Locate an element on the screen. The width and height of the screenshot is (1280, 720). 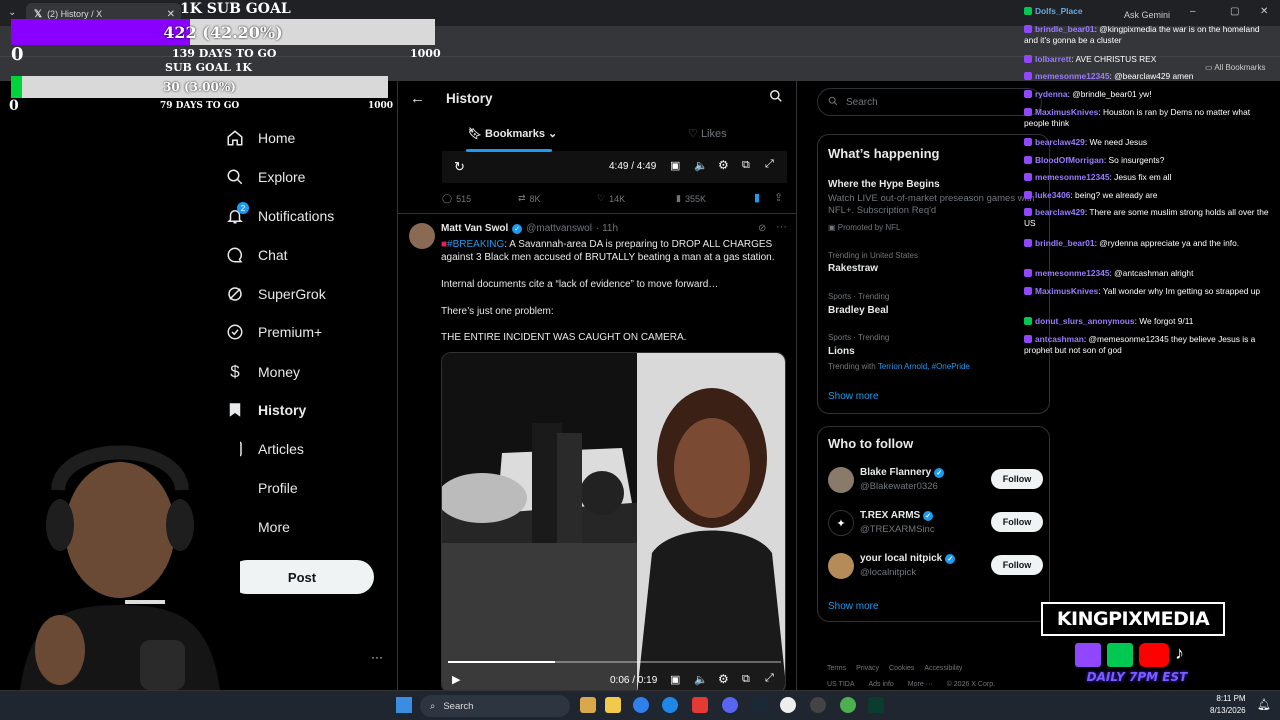
nav-home: Home is located at coordinates (260, 138).